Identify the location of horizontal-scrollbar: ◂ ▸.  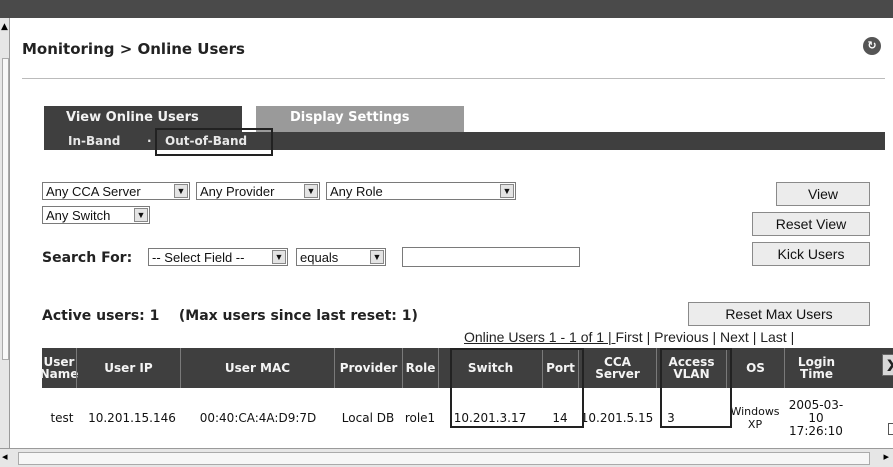
(446, 457).